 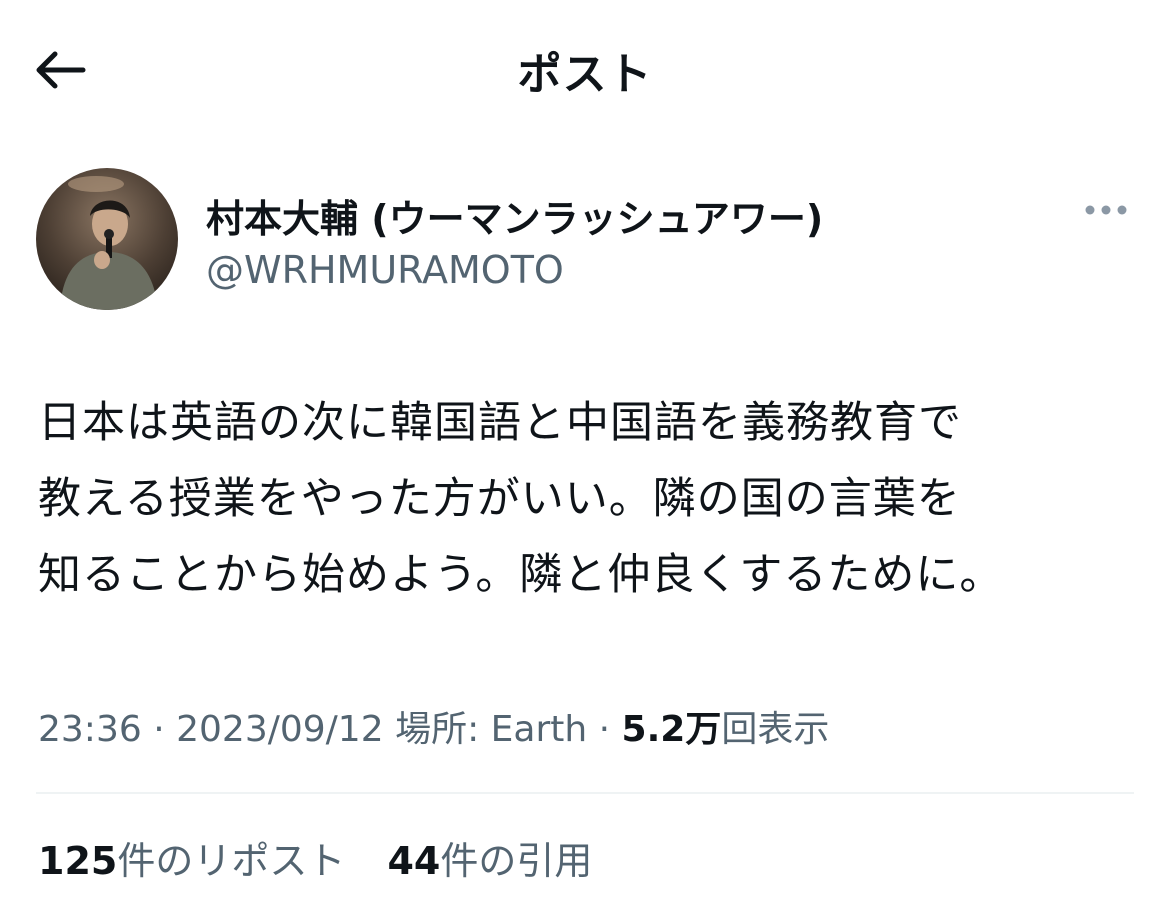 I want to click on tweet-text-line: 知ることから始めよう。隣と仲良くするために。, so click(x=521, y=575).